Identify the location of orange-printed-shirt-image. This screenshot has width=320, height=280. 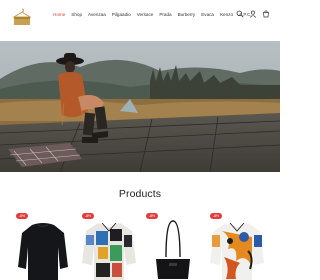
(237, 251).